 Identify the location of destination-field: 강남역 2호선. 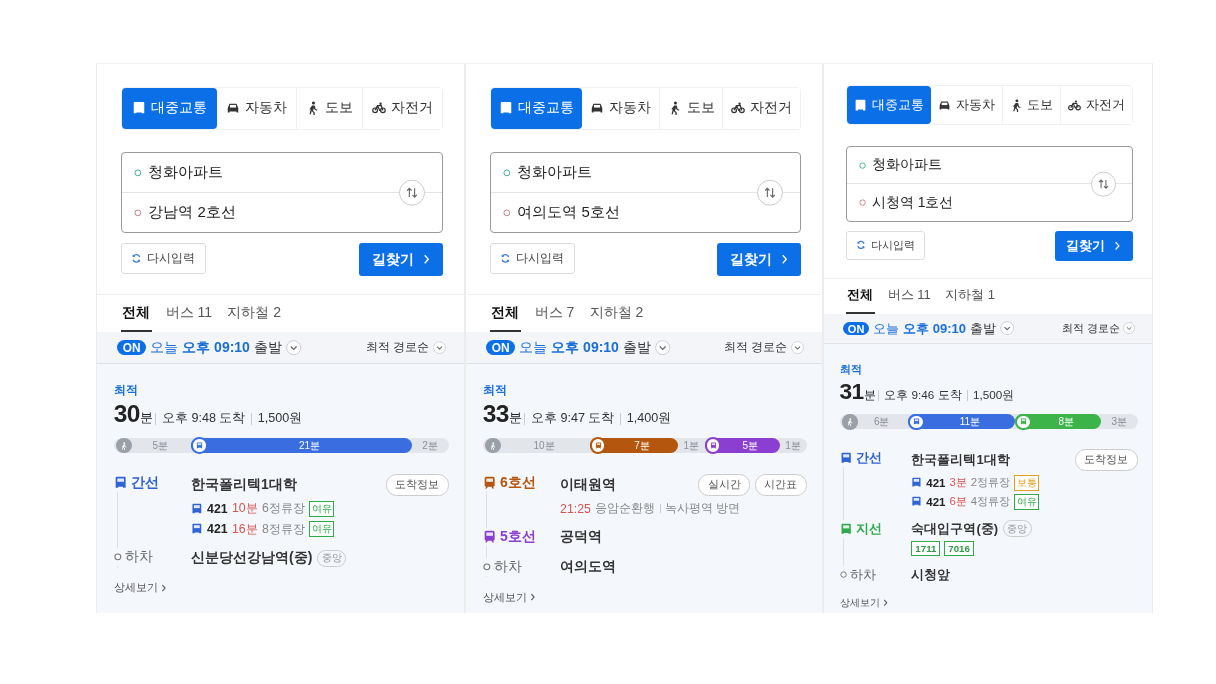
(216, 213).